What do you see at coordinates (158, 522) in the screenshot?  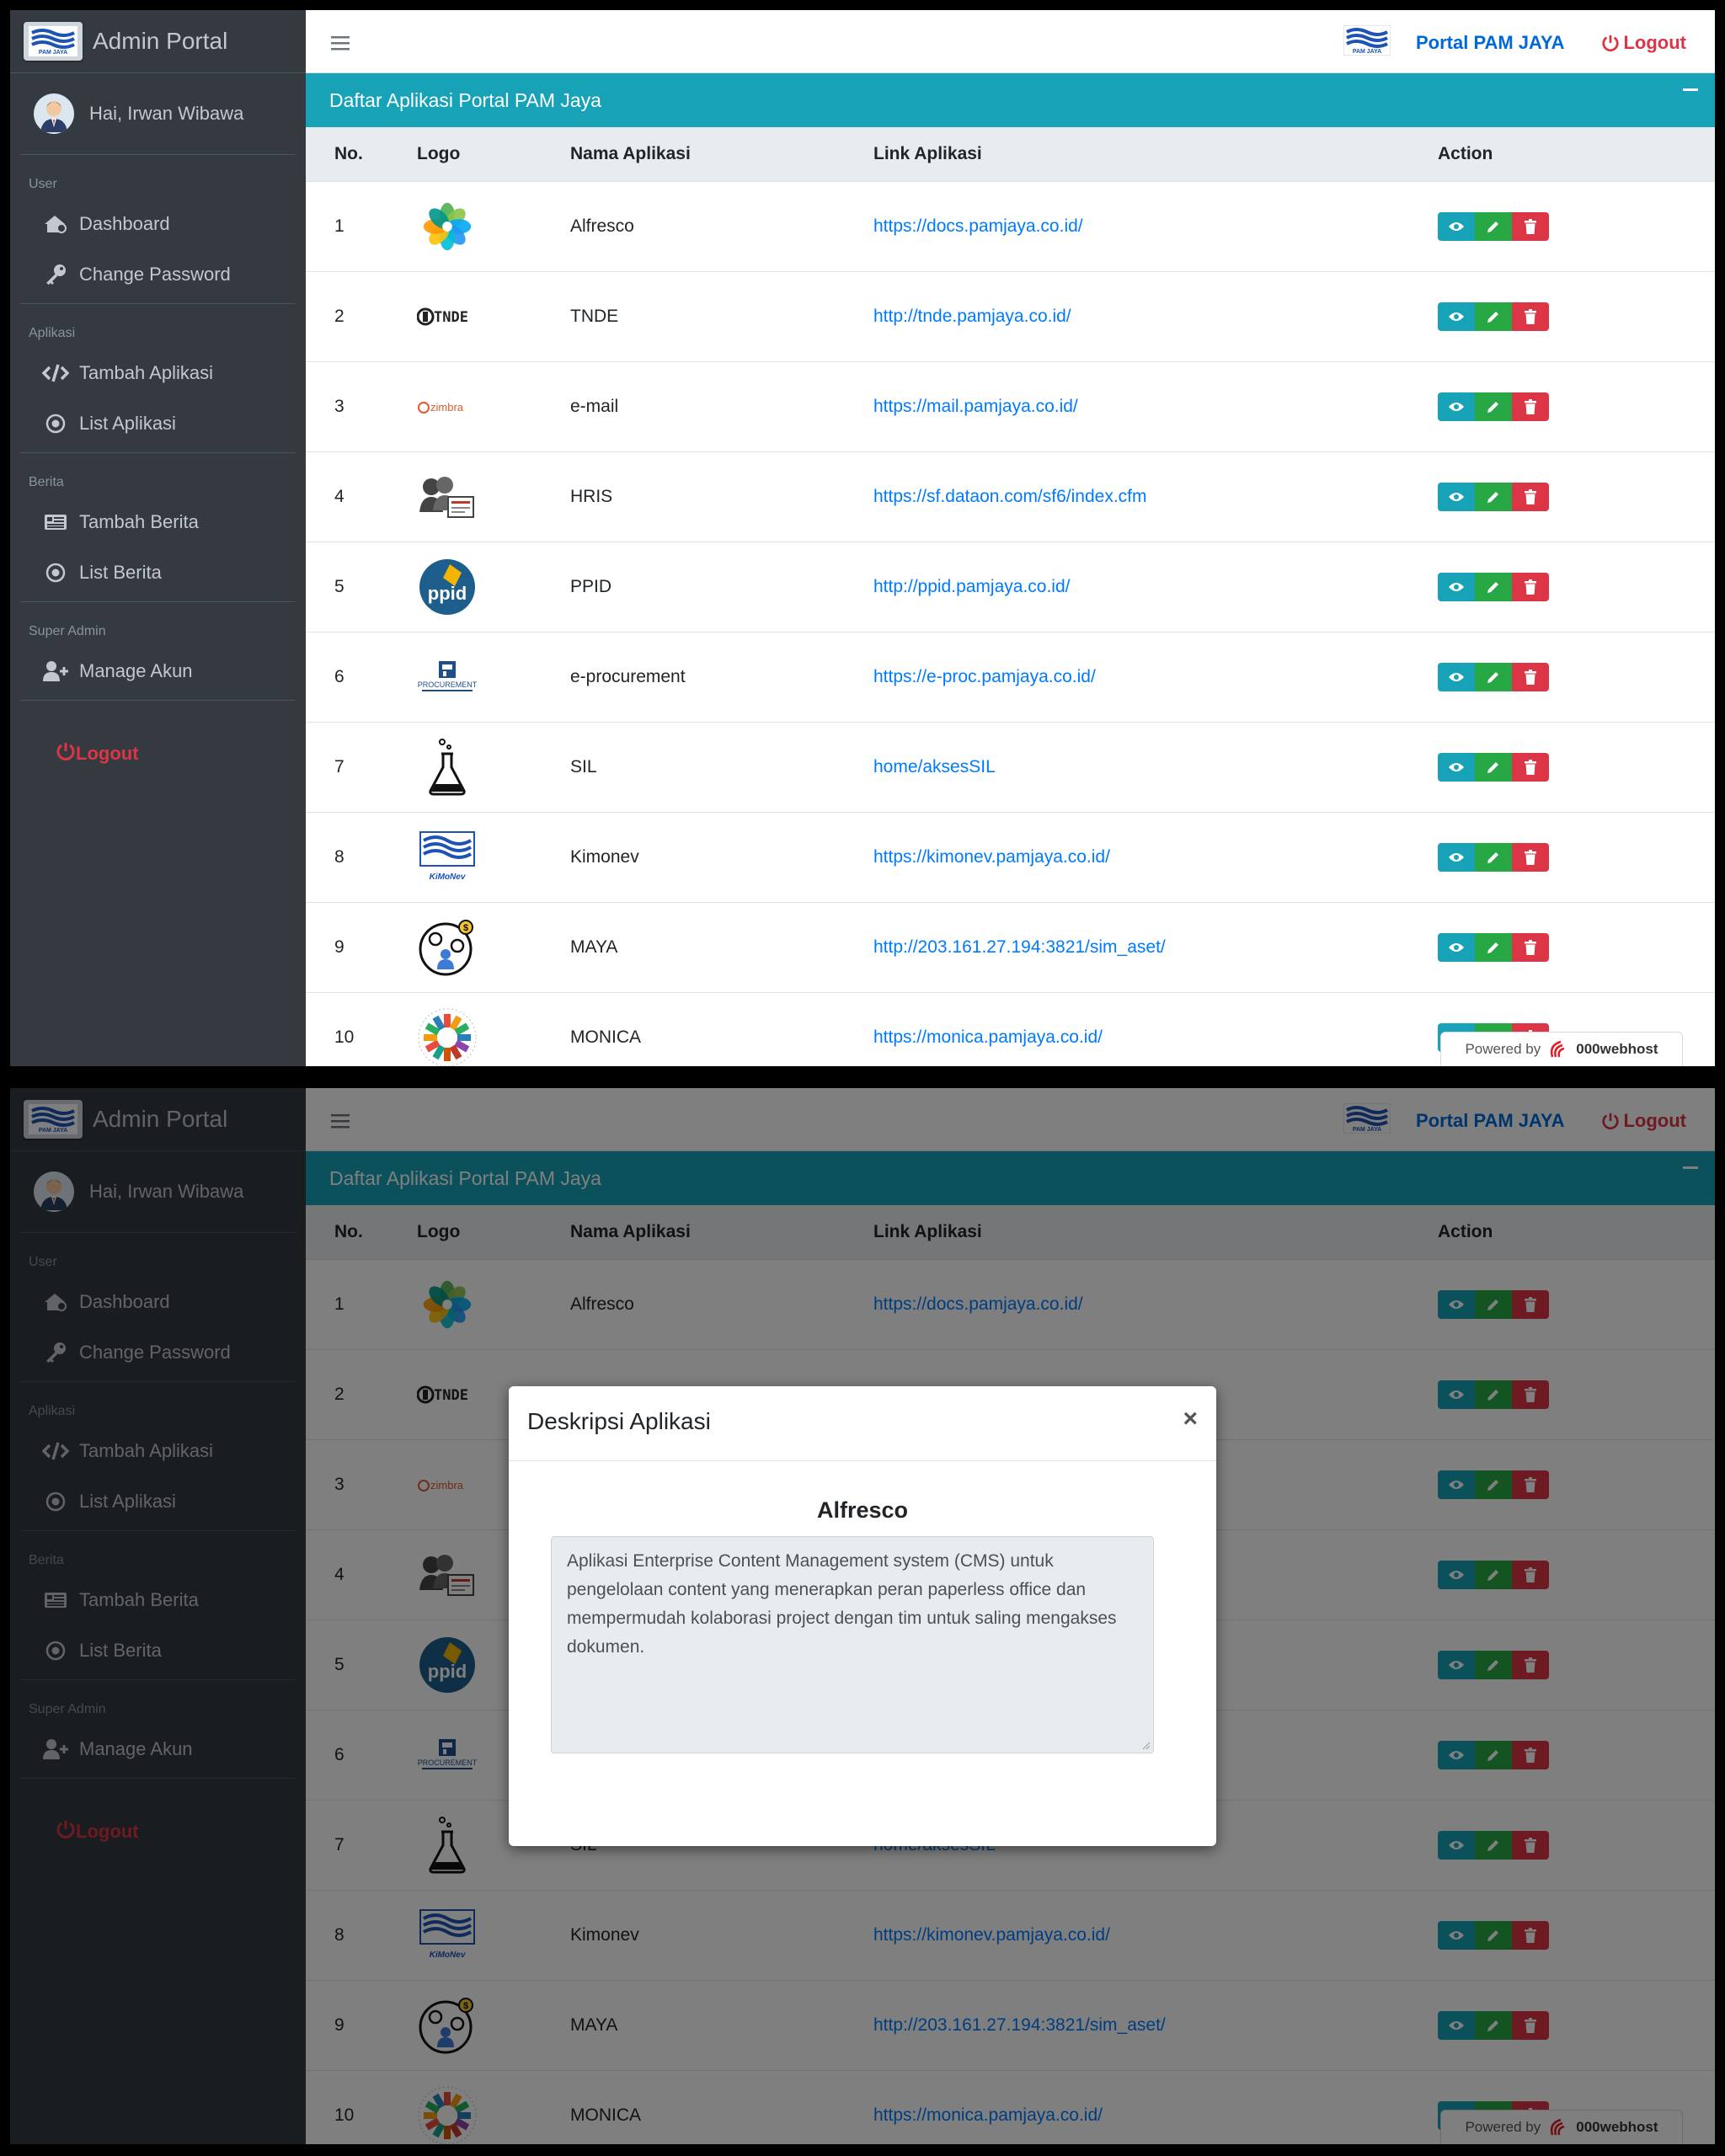 I see `nav-item-tambah-berita: Tambah Berita` at bounding box center [158, 522].